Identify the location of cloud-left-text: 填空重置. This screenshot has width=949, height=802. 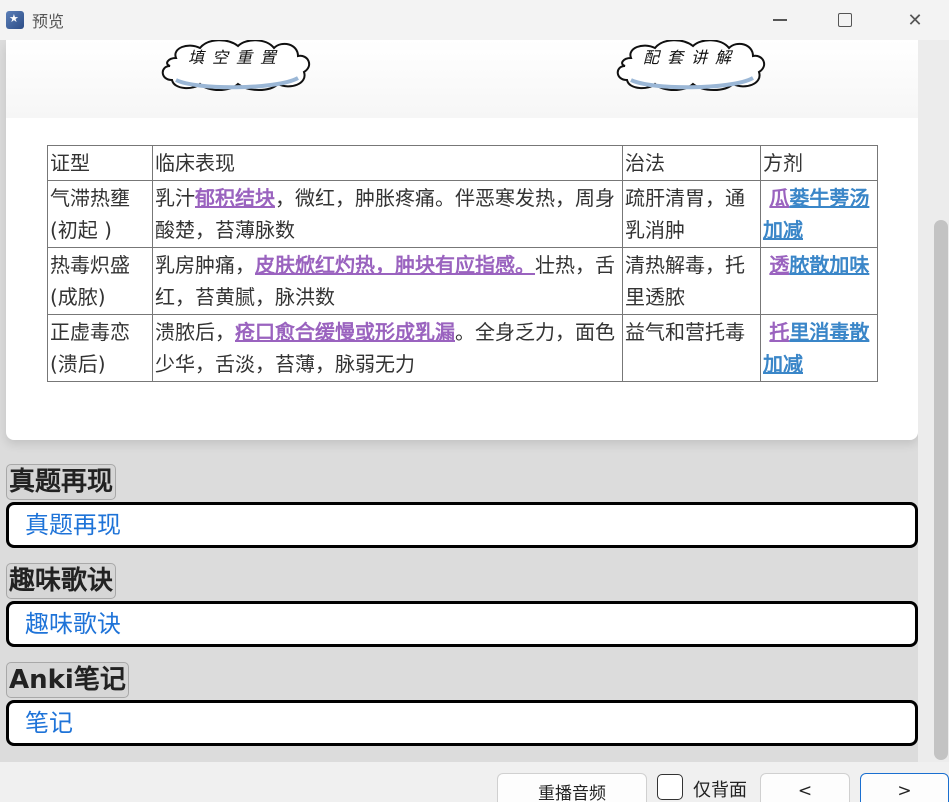
(235, 57).